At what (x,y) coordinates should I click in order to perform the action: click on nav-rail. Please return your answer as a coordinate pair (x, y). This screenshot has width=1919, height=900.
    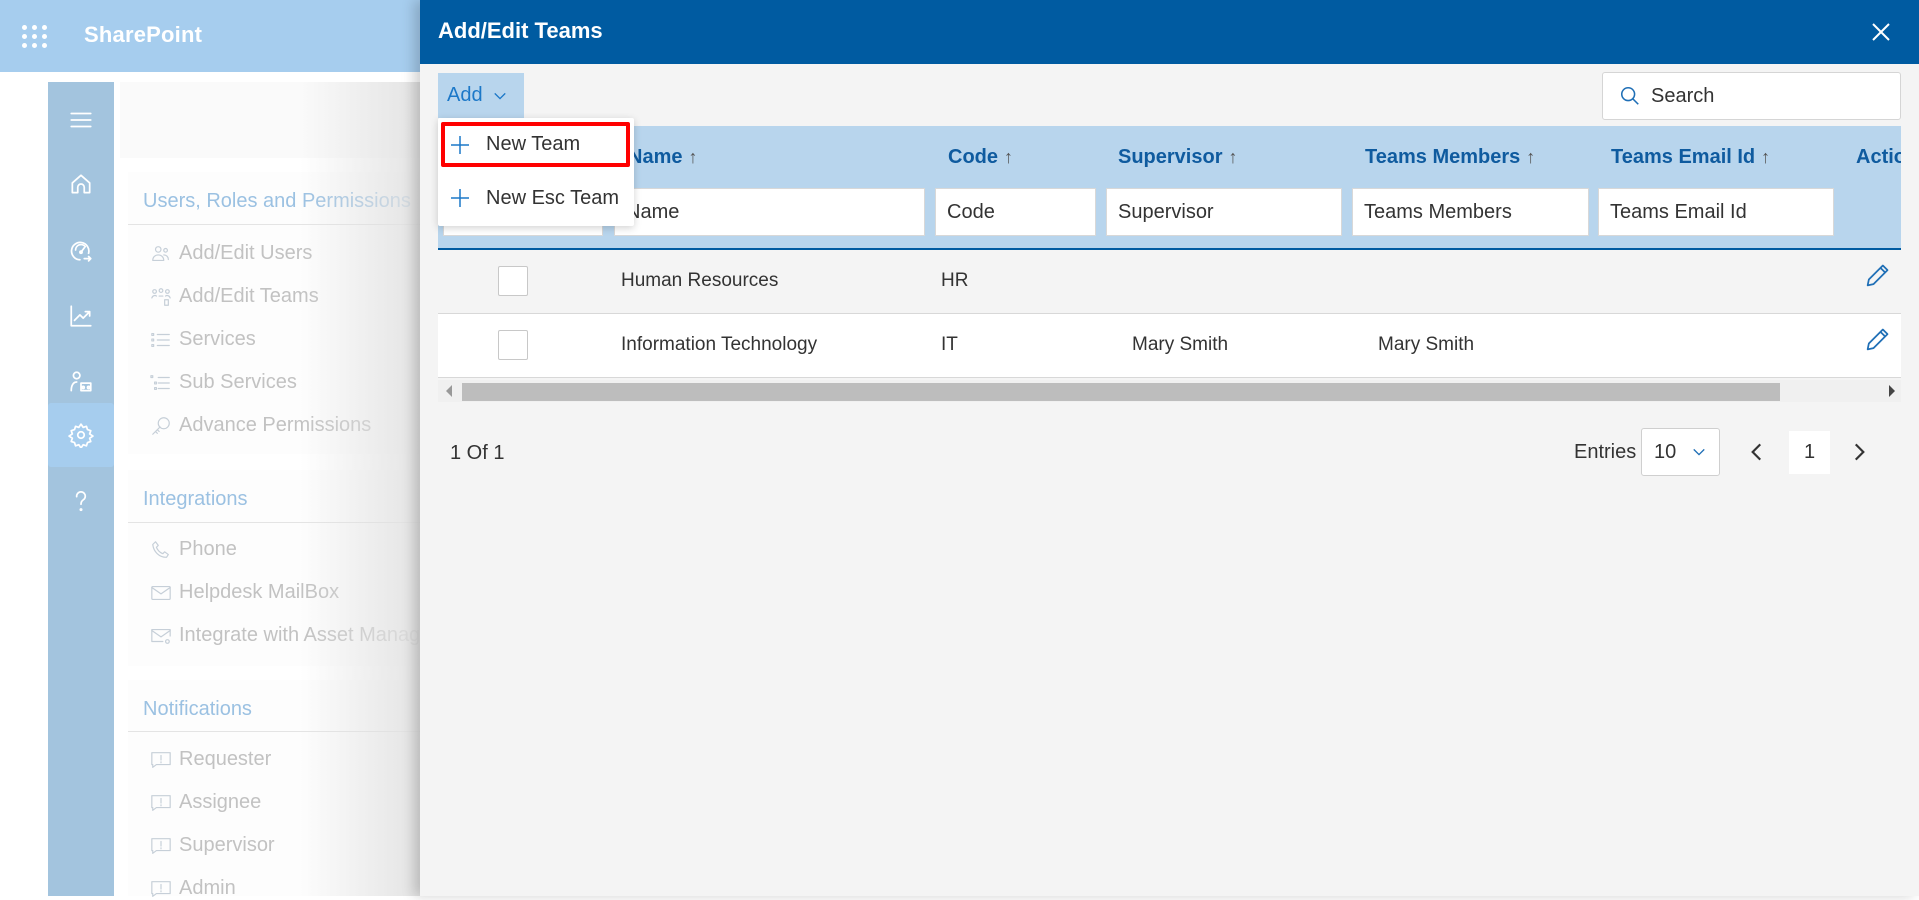
    Looking at the image, I should click on (81, 489).